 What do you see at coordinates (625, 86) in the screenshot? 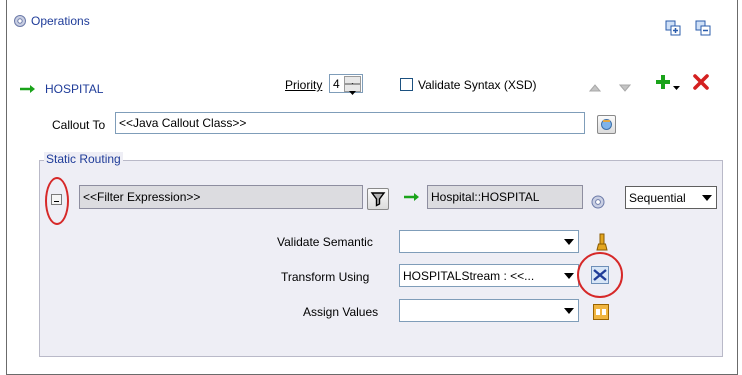
I see `move-down-icon` at bounding box center [625, 86].